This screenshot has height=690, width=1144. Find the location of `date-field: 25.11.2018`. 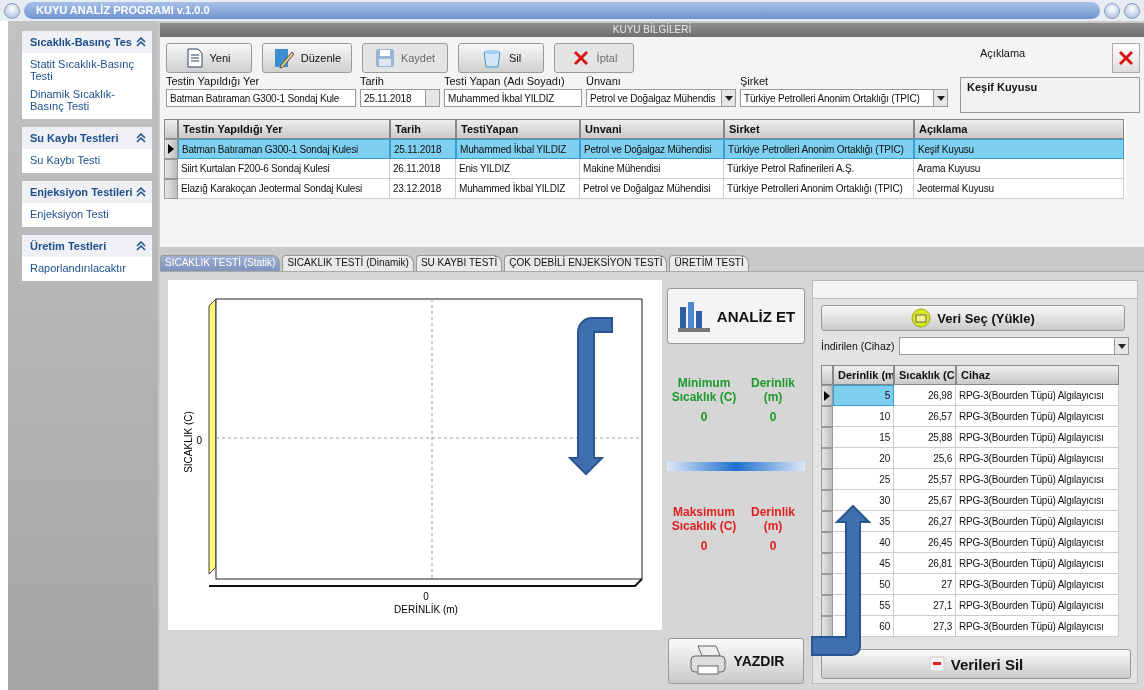

date-field: 25.11.2018 is located at coordinates (400, 98).